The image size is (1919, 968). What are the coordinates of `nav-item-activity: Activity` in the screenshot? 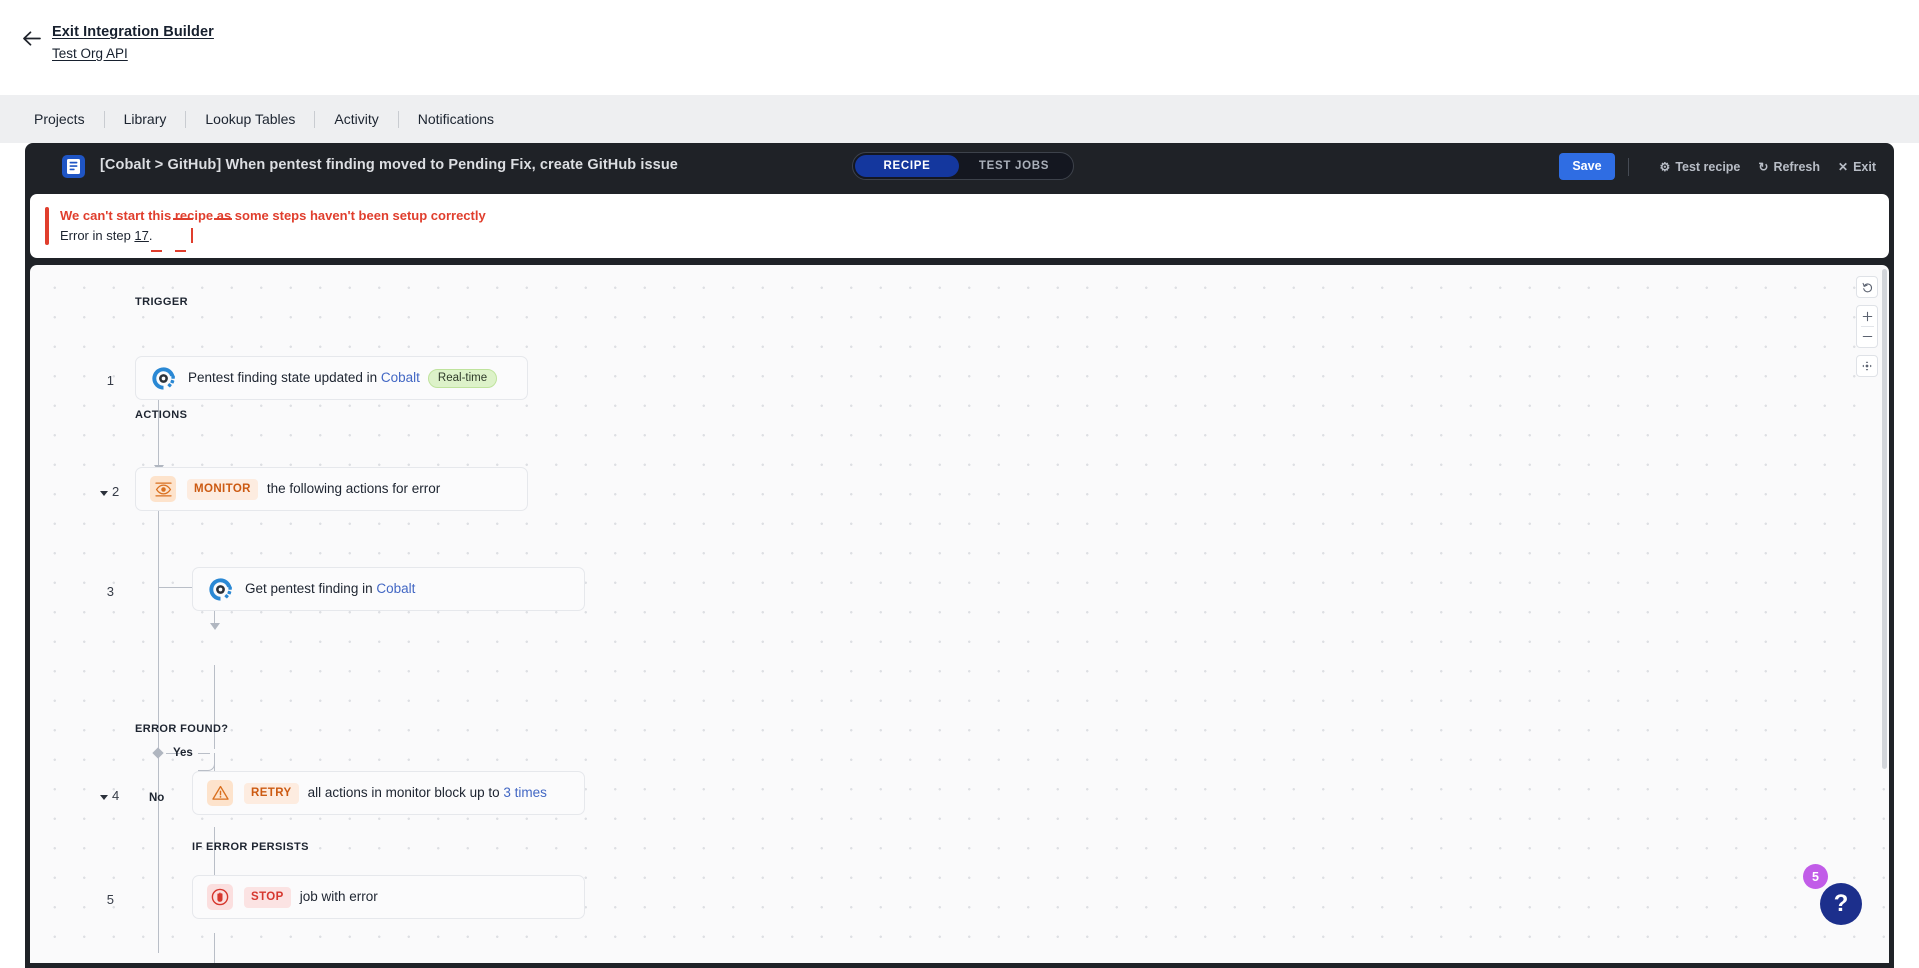 It's located at (356, 119).